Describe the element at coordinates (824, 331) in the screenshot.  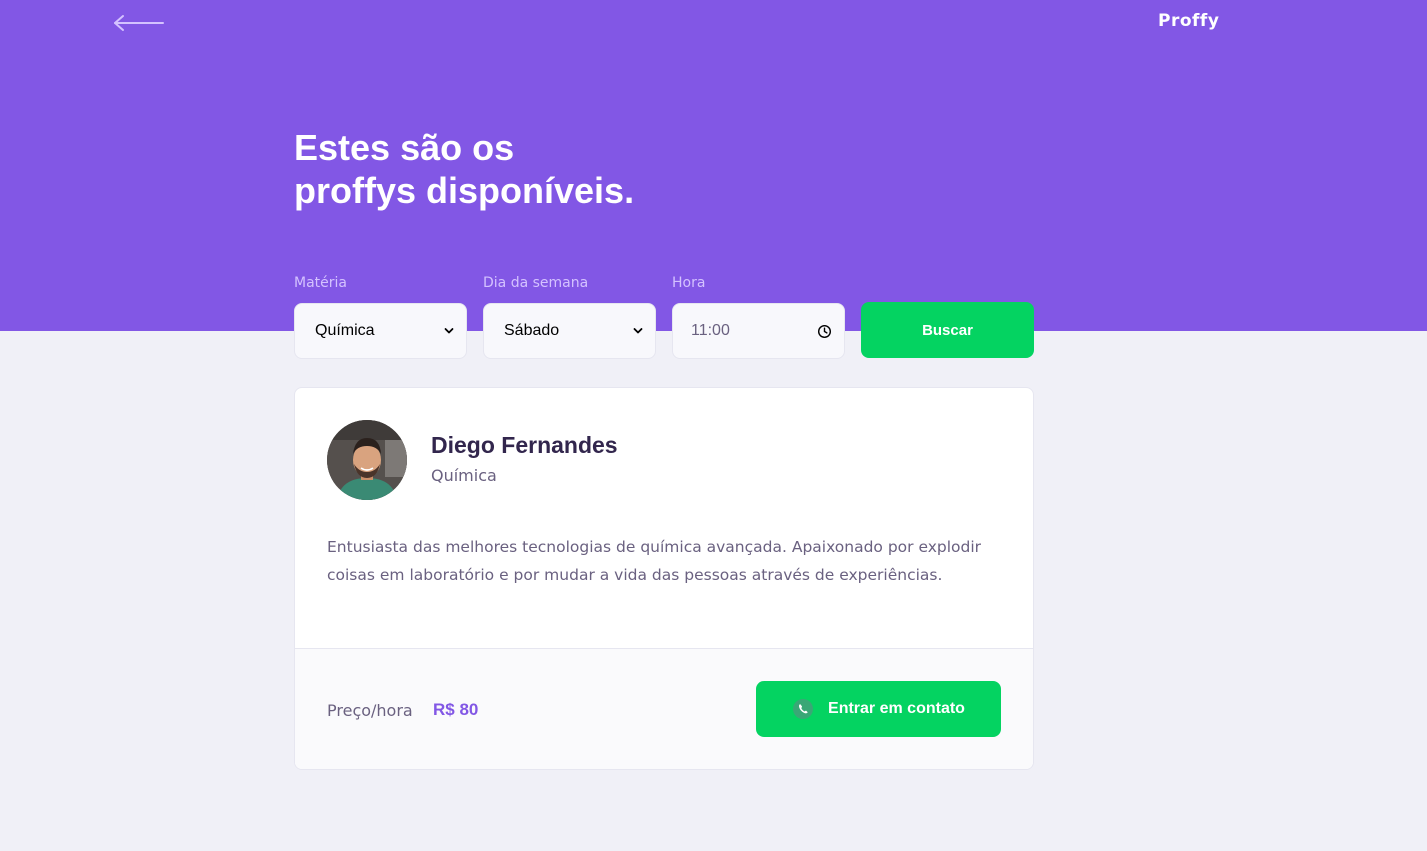
I see `clock-icon` at that location.